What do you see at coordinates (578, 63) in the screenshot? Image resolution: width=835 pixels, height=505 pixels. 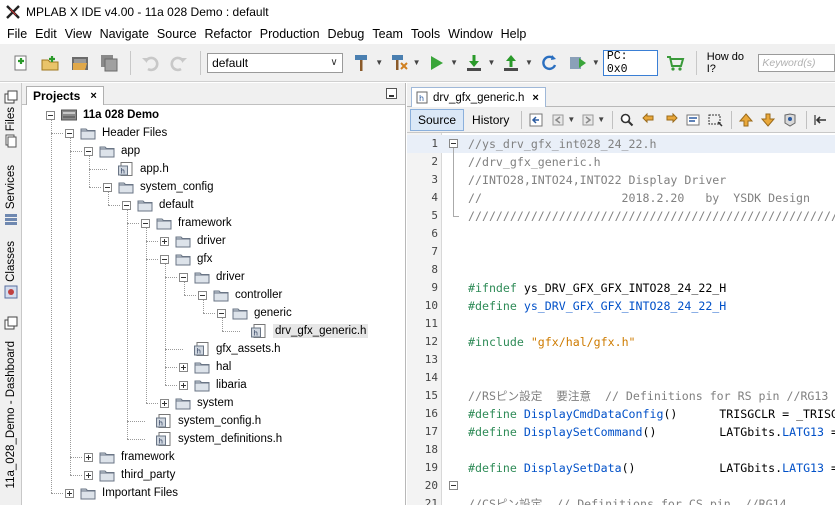 I see `debug-project-icon` at bounding box center [578, 63].